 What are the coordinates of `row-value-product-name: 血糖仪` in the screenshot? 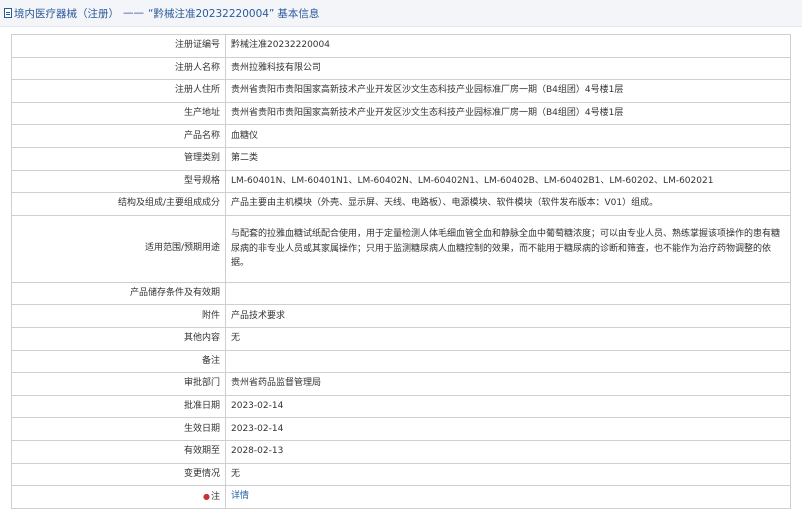 It's located at (508, 136).